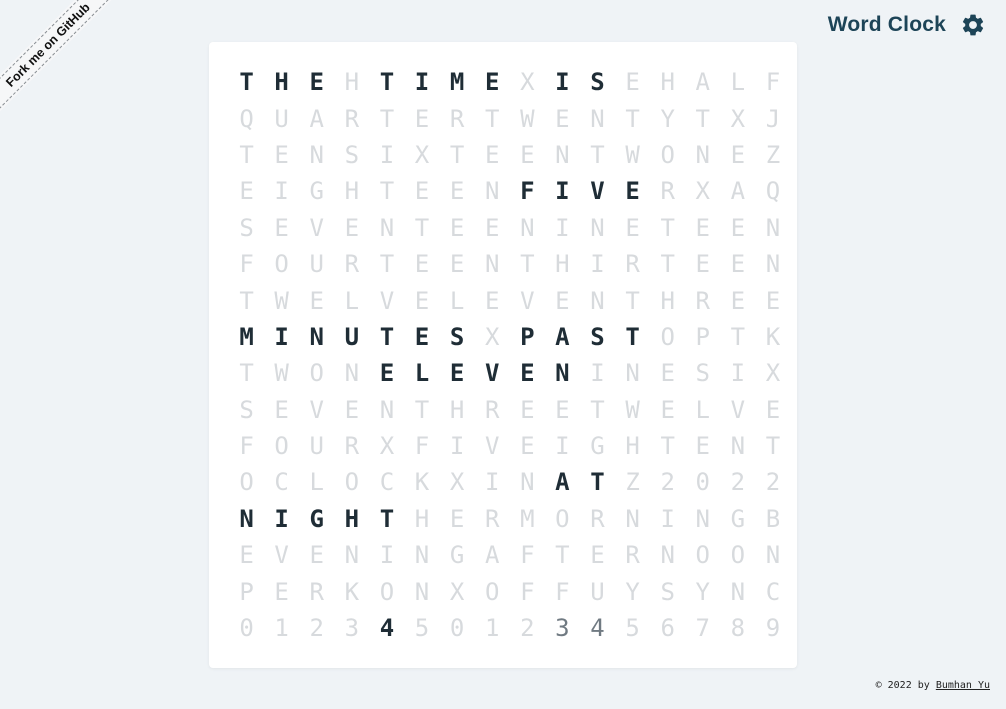  What do you see at coordinates (316, 518) in the screenshot?
I see `letter-cell: G` at bounding box center [316, 518].